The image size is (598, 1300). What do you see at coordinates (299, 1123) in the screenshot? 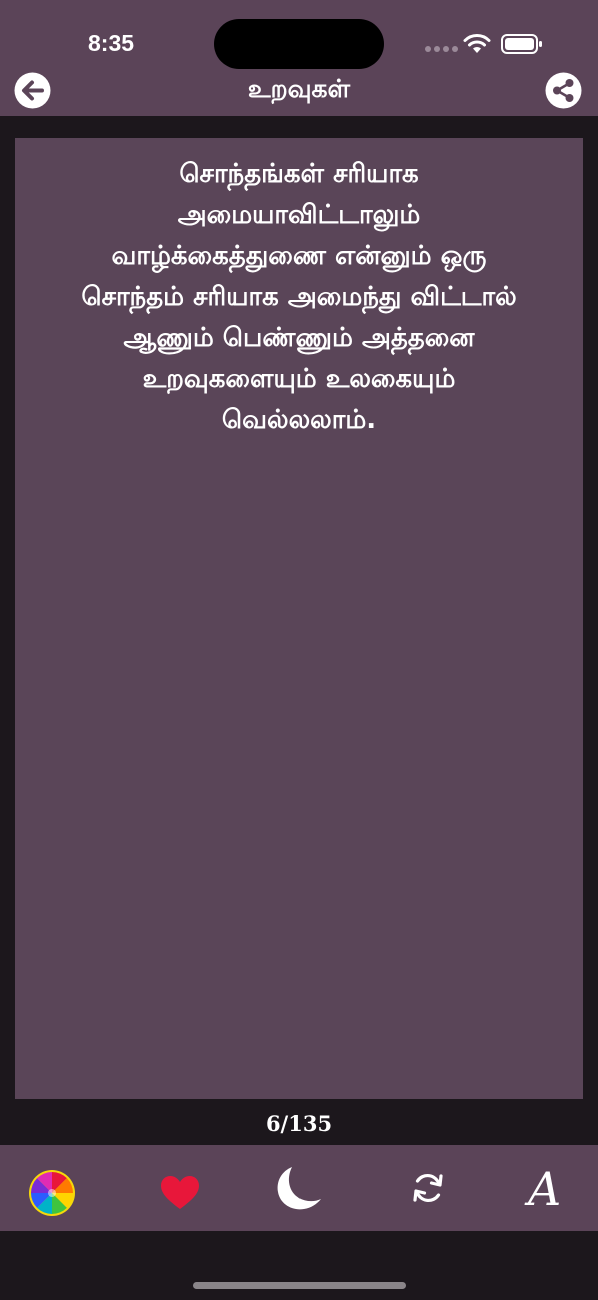
I see `page-counter: 6/135` at bounding box center [299, 1123].